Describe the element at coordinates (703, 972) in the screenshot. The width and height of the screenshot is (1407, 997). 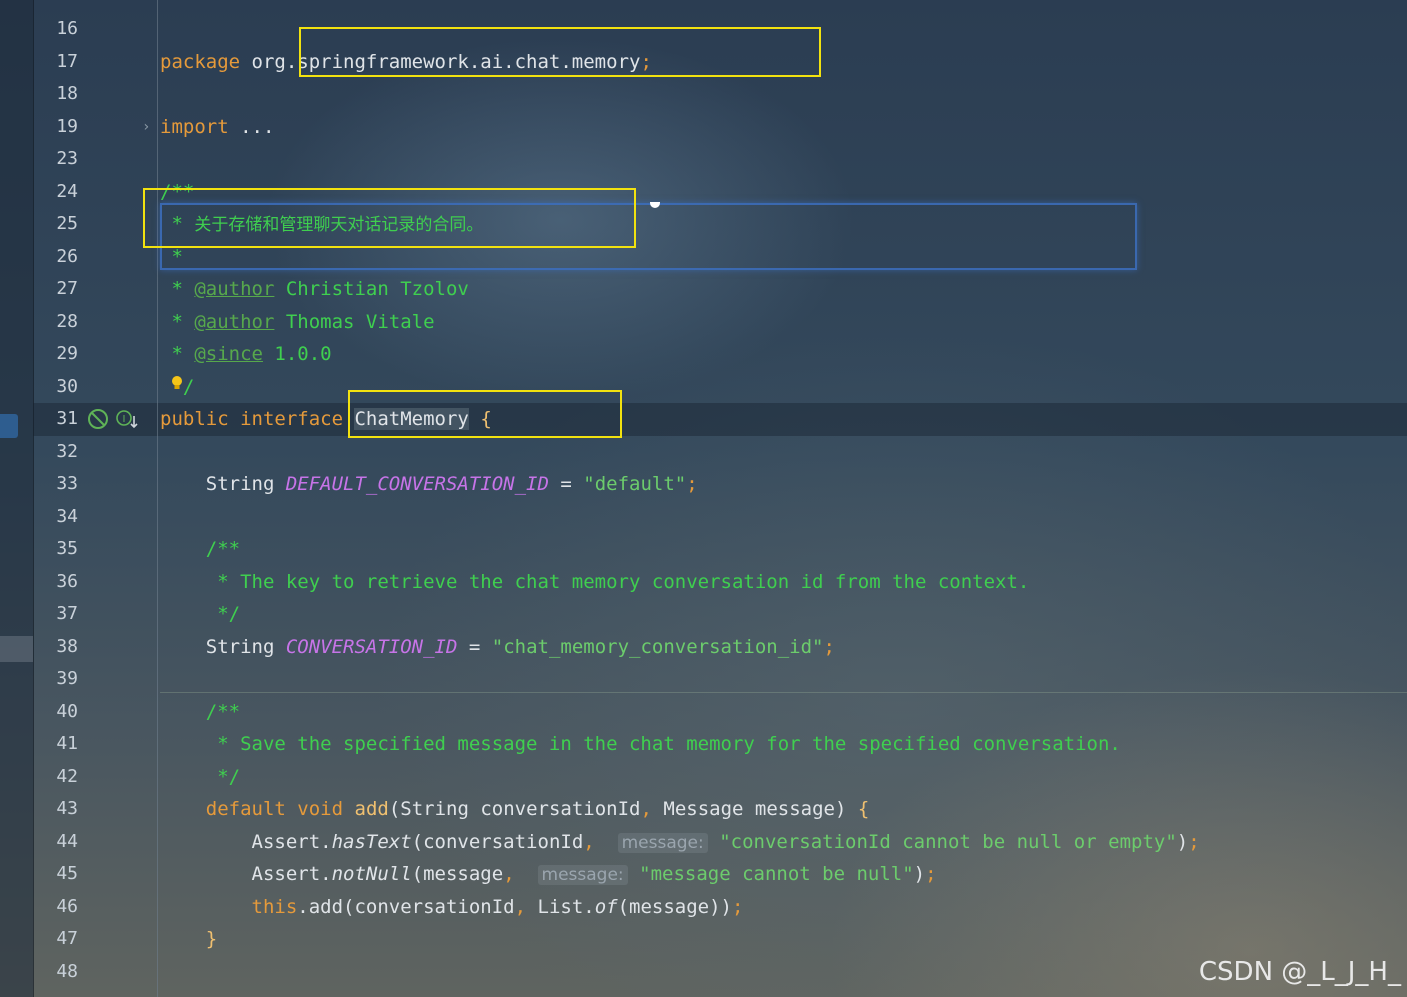
I see `code-line: 48` at that location.